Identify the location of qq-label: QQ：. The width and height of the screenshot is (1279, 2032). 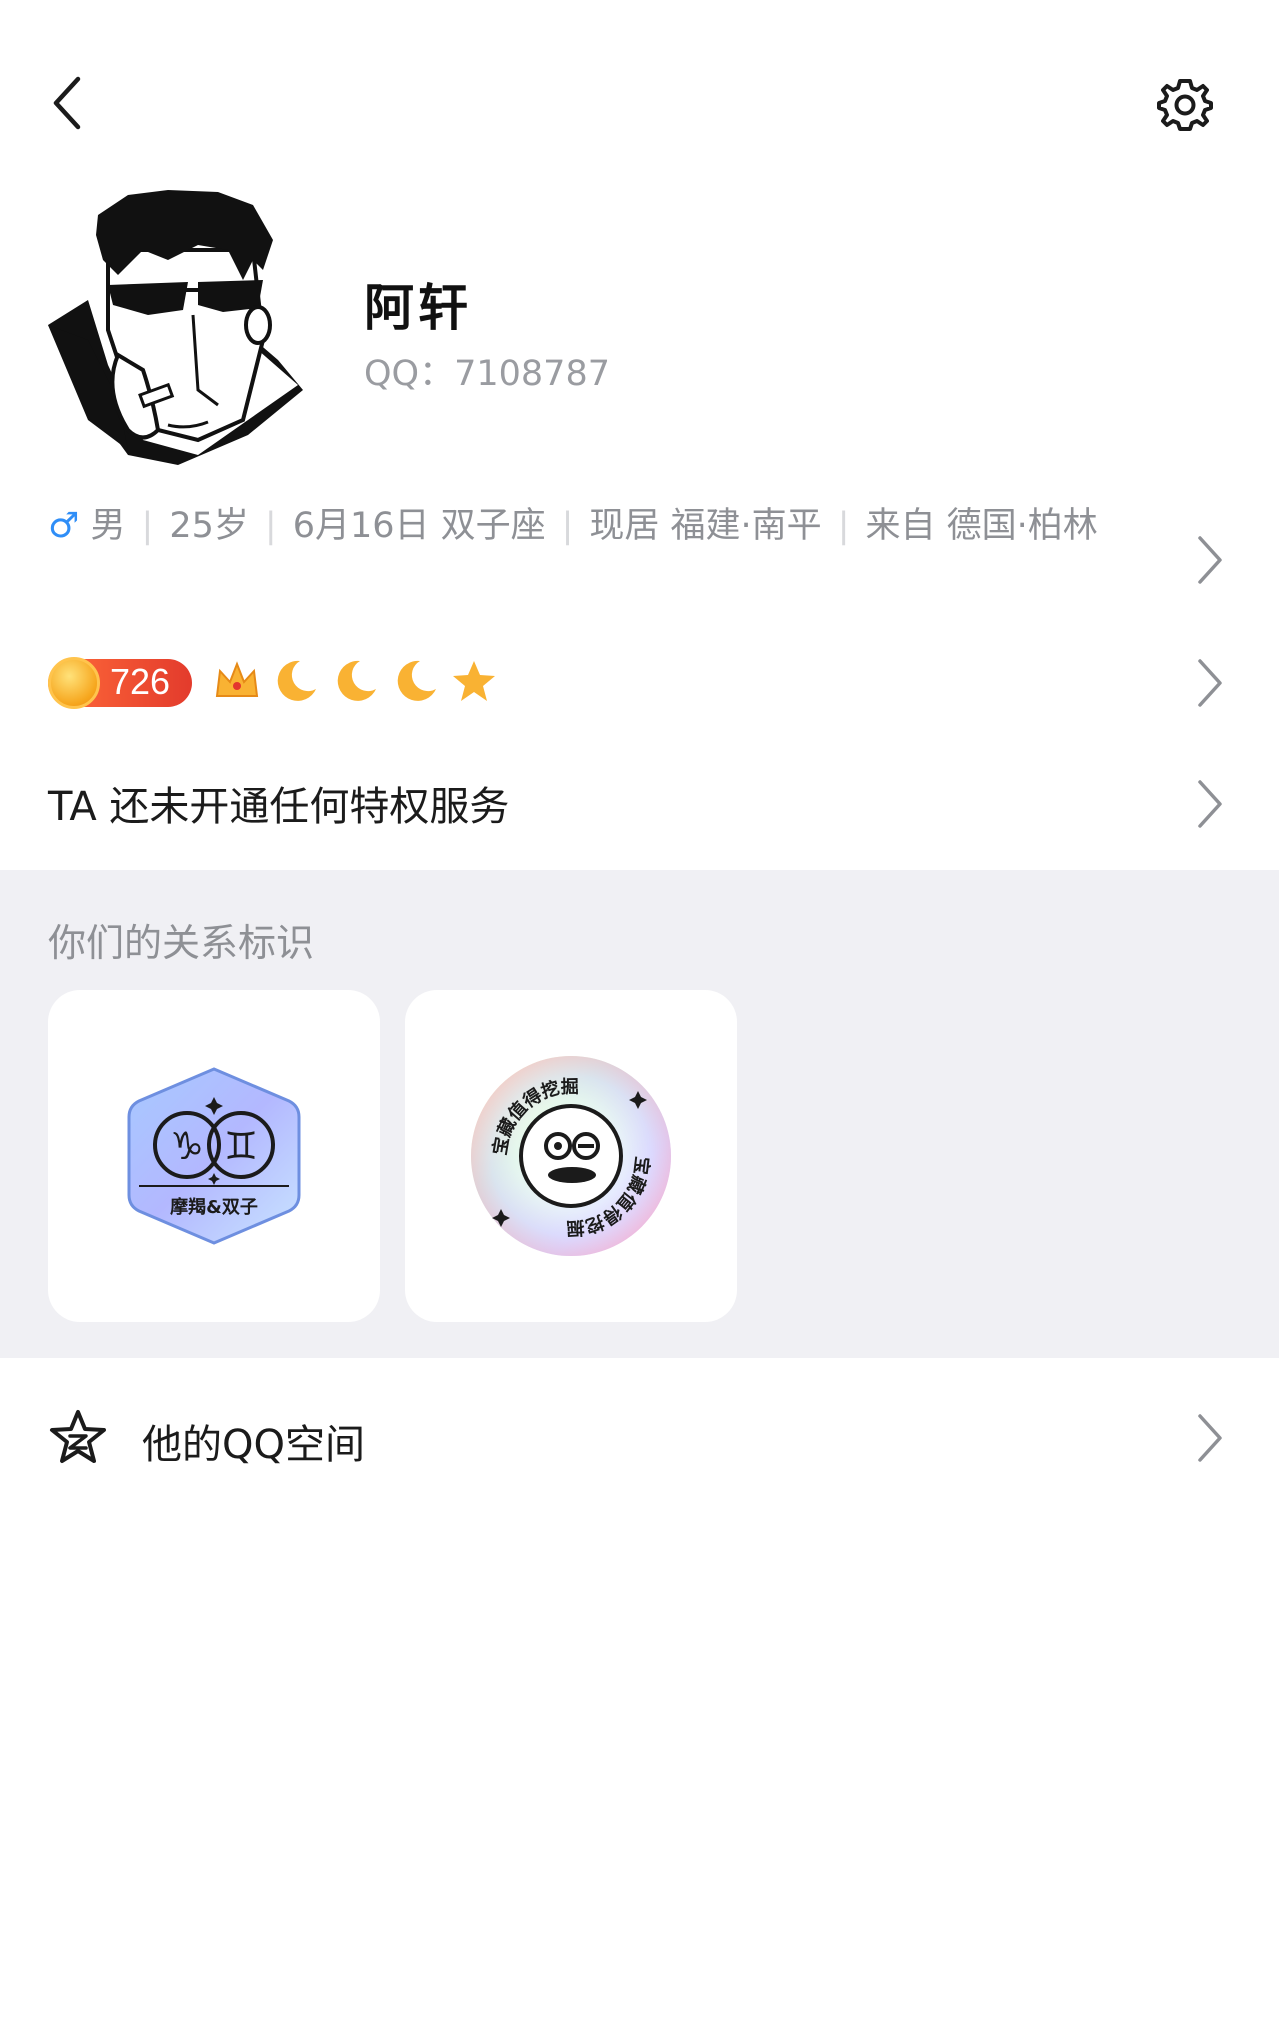
(409, 374).